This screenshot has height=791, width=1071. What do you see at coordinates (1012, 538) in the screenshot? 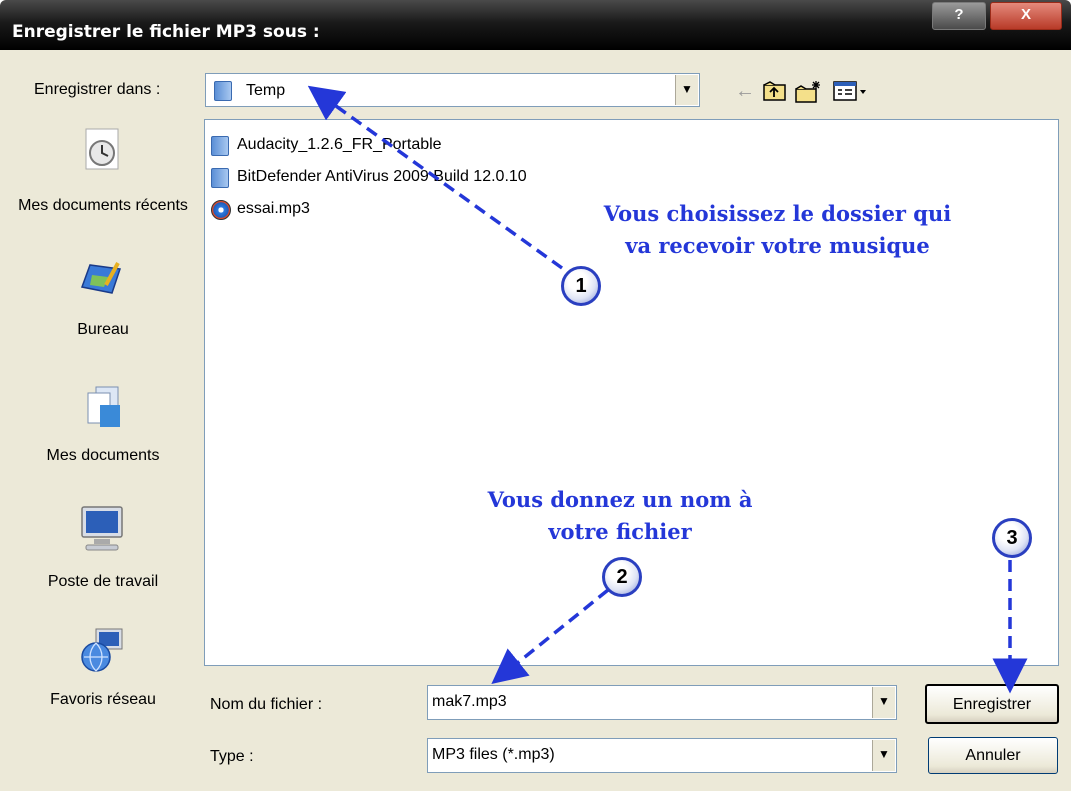
I see `step-badge-3: 3` at bounding box center [1012, 538].